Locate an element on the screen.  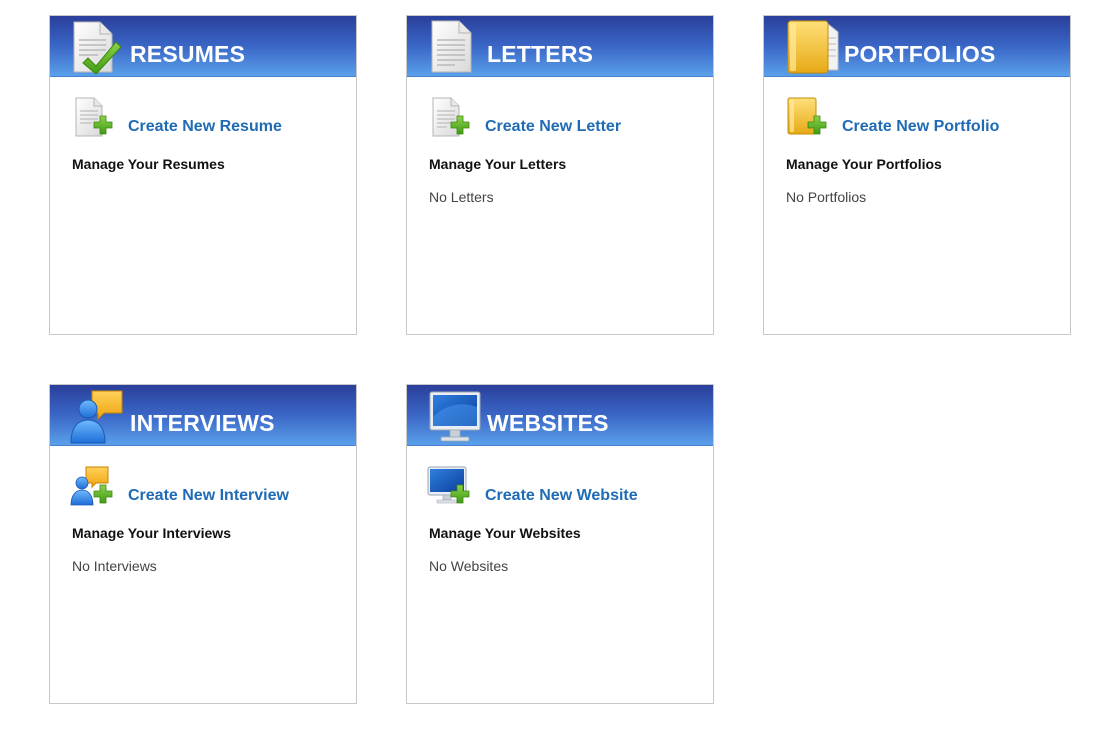
letter-document-icon is located at coordinates (453, 47).